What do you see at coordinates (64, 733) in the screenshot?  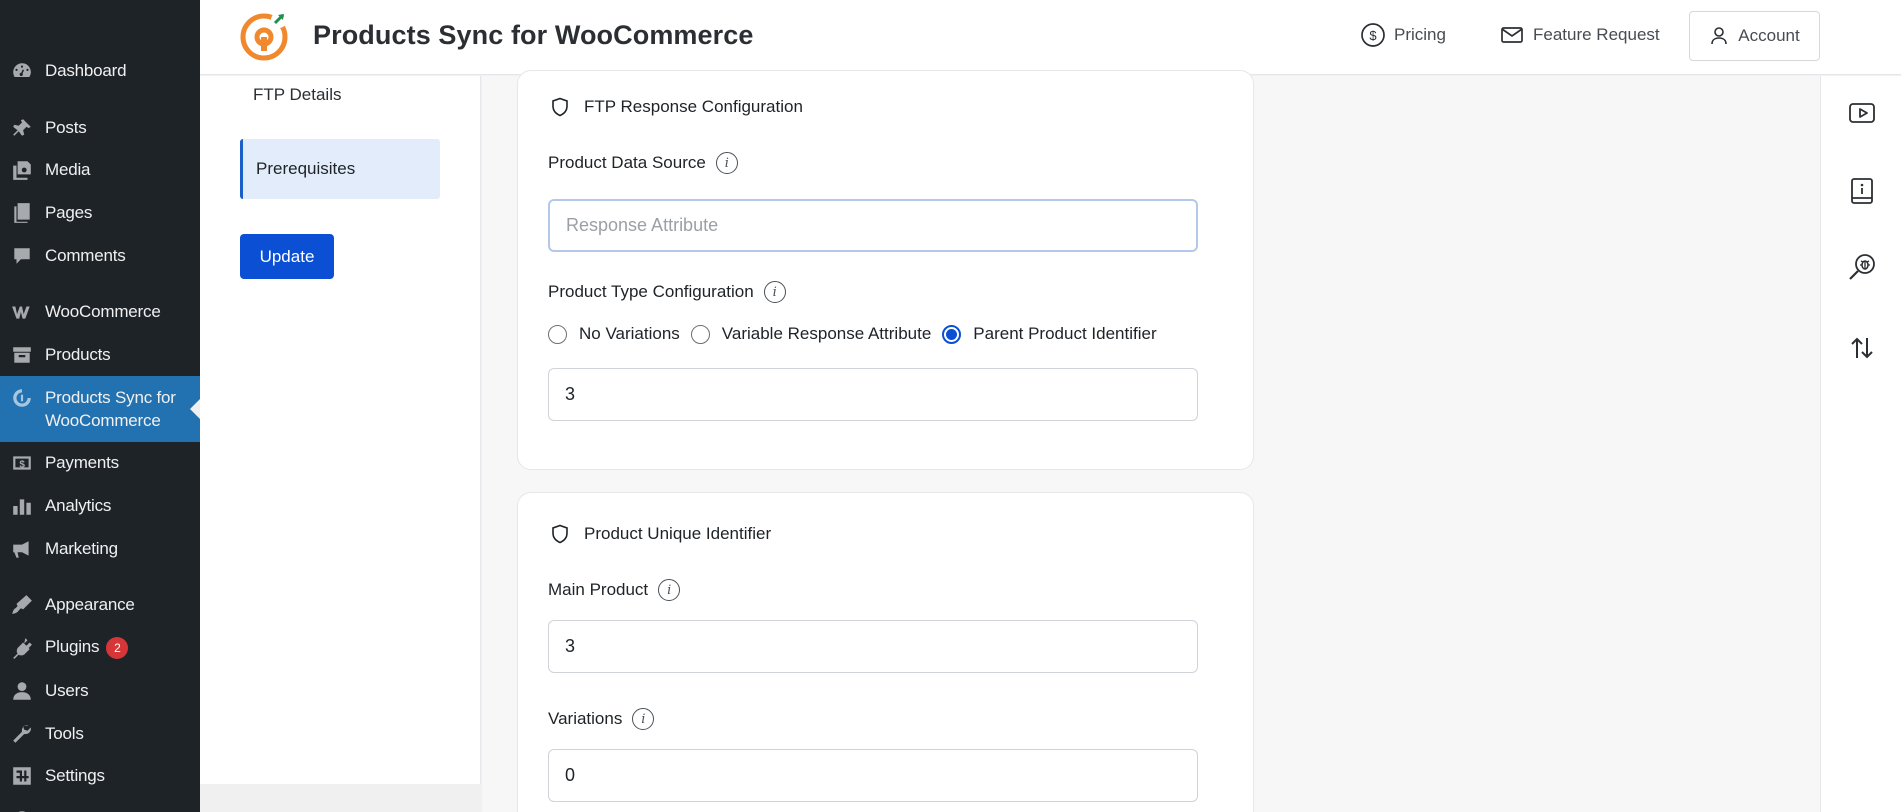 I see `sidebar-item-label: Tools` at bounding box center [64, 733].